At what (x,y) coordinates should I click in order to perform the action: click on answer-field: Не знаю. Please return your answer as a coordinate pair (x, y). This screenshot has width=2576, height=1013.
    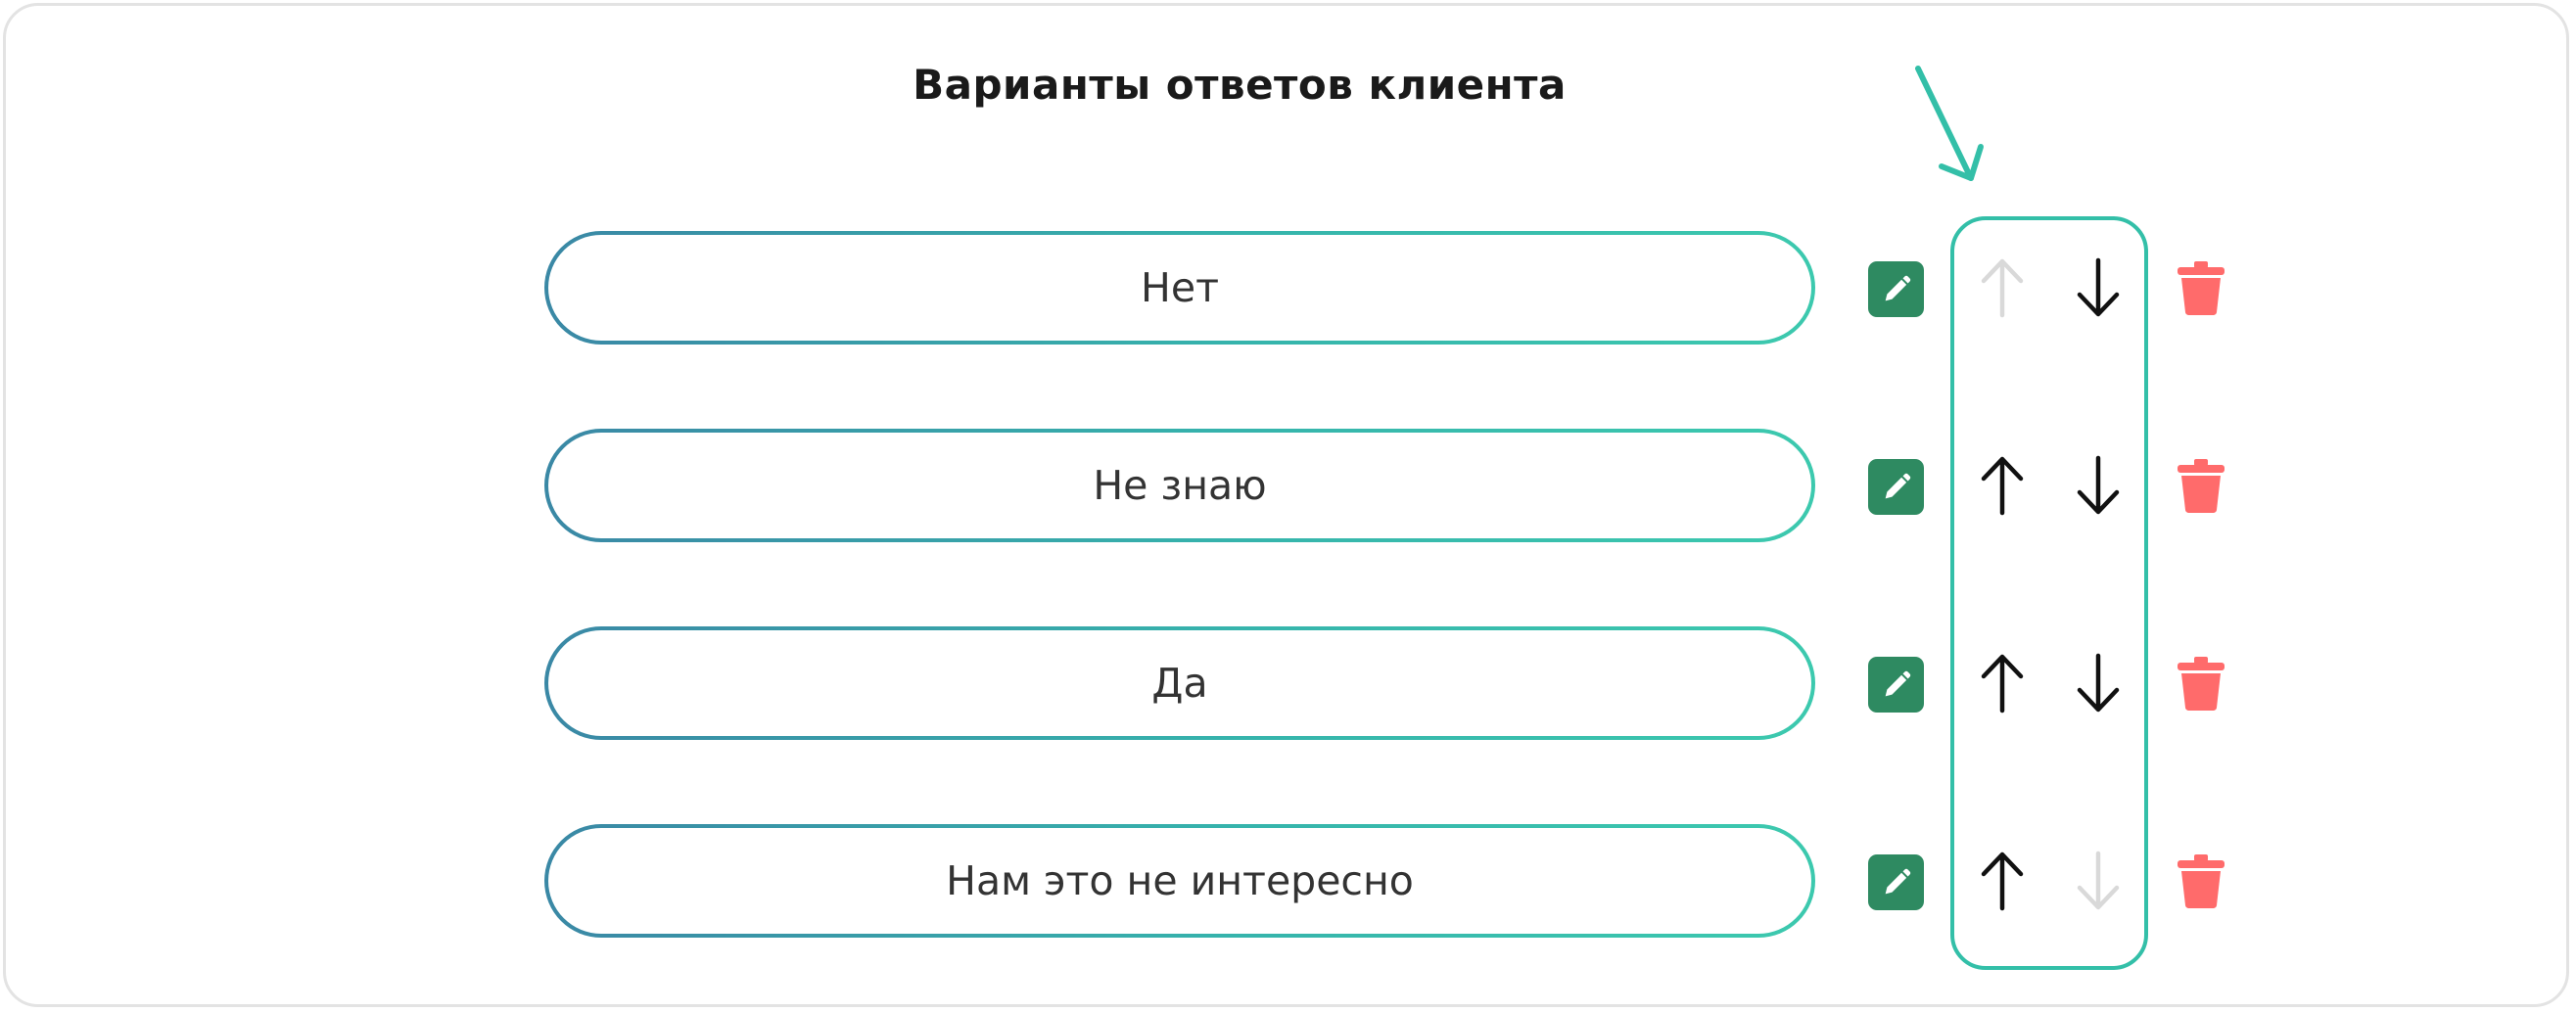
    Looking at the image, I should click on (1179, 485).